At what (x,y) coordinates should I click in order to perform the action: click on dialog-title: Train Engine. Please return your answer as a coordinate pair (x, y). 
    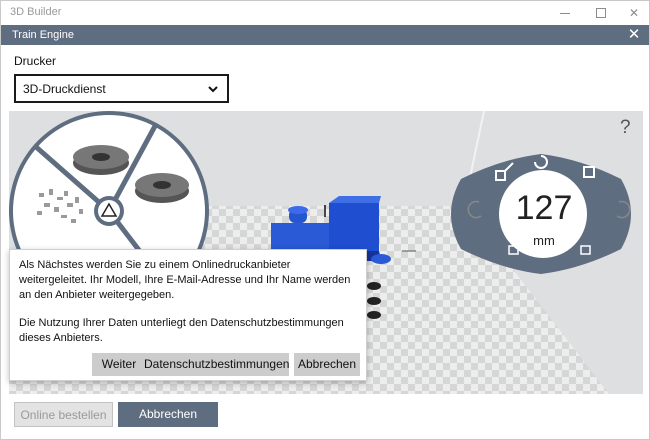
    Looking at the image, I should click on (43, 35).